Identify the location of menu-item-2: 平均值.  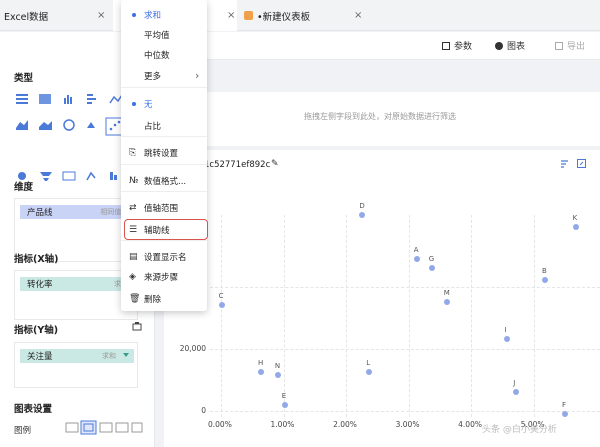
(164, 35).